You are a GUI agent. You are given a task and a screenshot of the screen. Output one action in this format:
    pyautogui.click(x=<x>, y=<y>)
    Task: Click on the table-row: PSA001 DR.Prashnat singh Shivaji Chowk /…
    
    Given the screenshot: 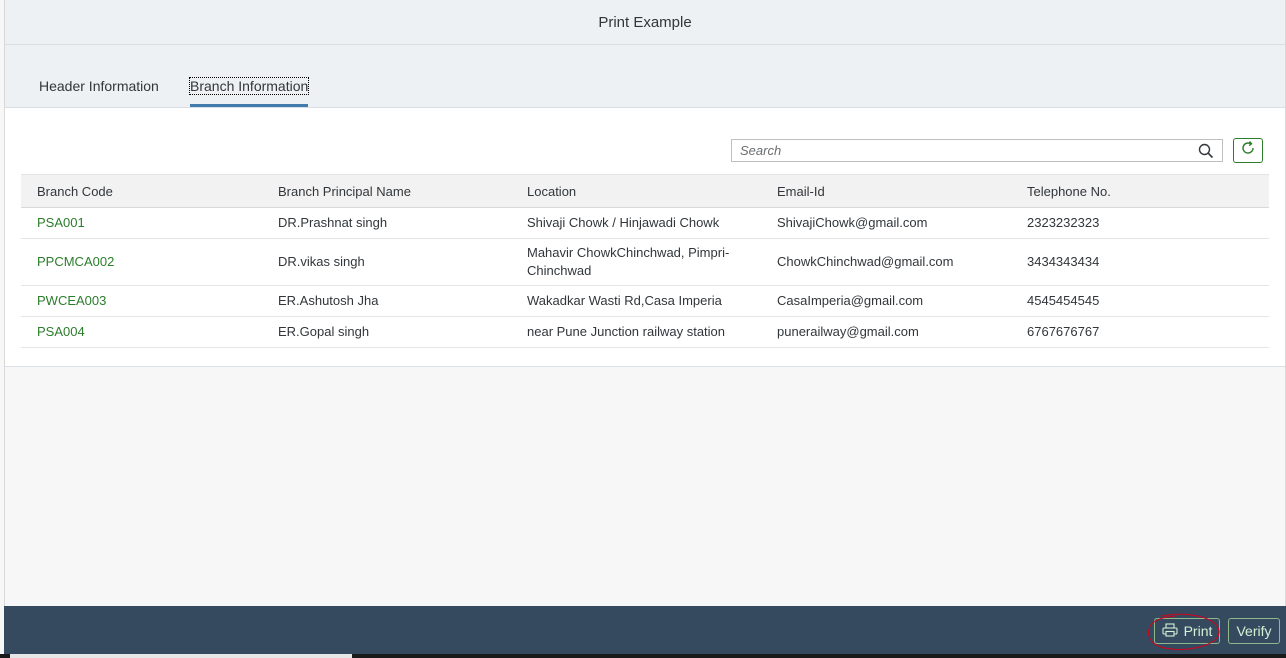 What is the action you would take?
    pyautogui.click(x=645, y=223)
    